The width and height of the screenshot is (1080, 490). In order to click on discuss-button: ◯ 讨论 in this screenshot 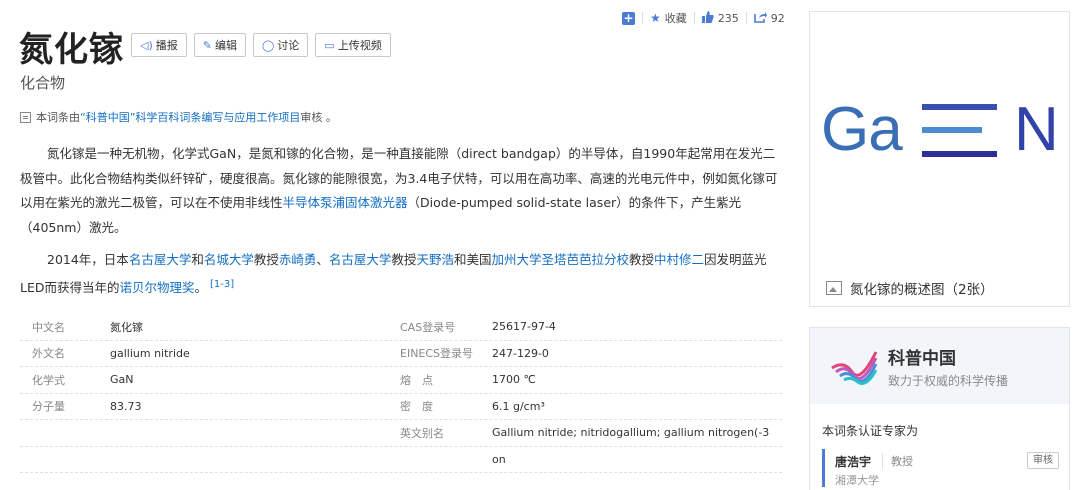, I will do `click(280, 45)`.